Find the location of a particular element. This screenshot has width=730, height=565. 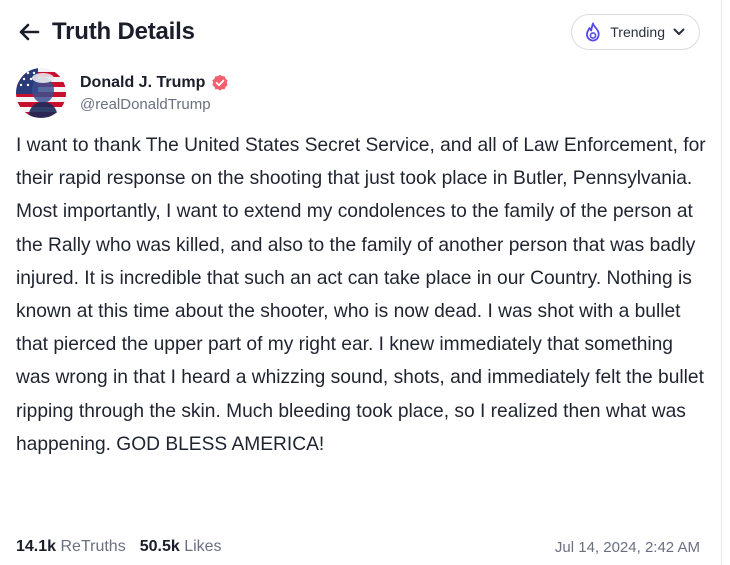

retruths-count: 14.1k is located at coordinates (36, 546).